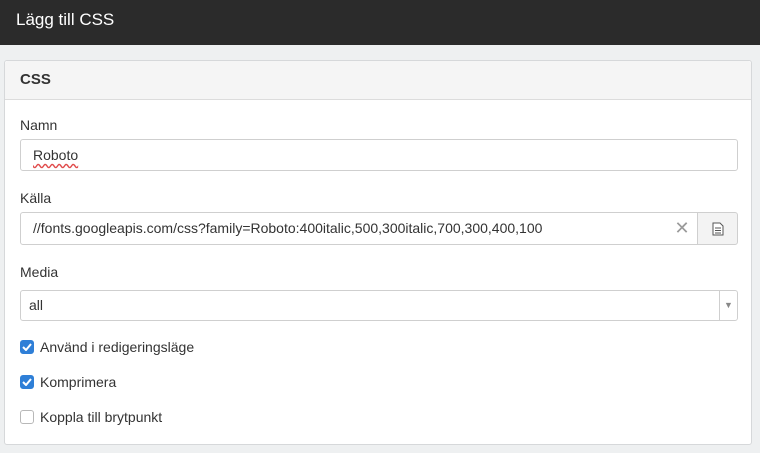 This screenshot has width=760, height=453. I want to click on name-field: Roboto, so click(379, 155).